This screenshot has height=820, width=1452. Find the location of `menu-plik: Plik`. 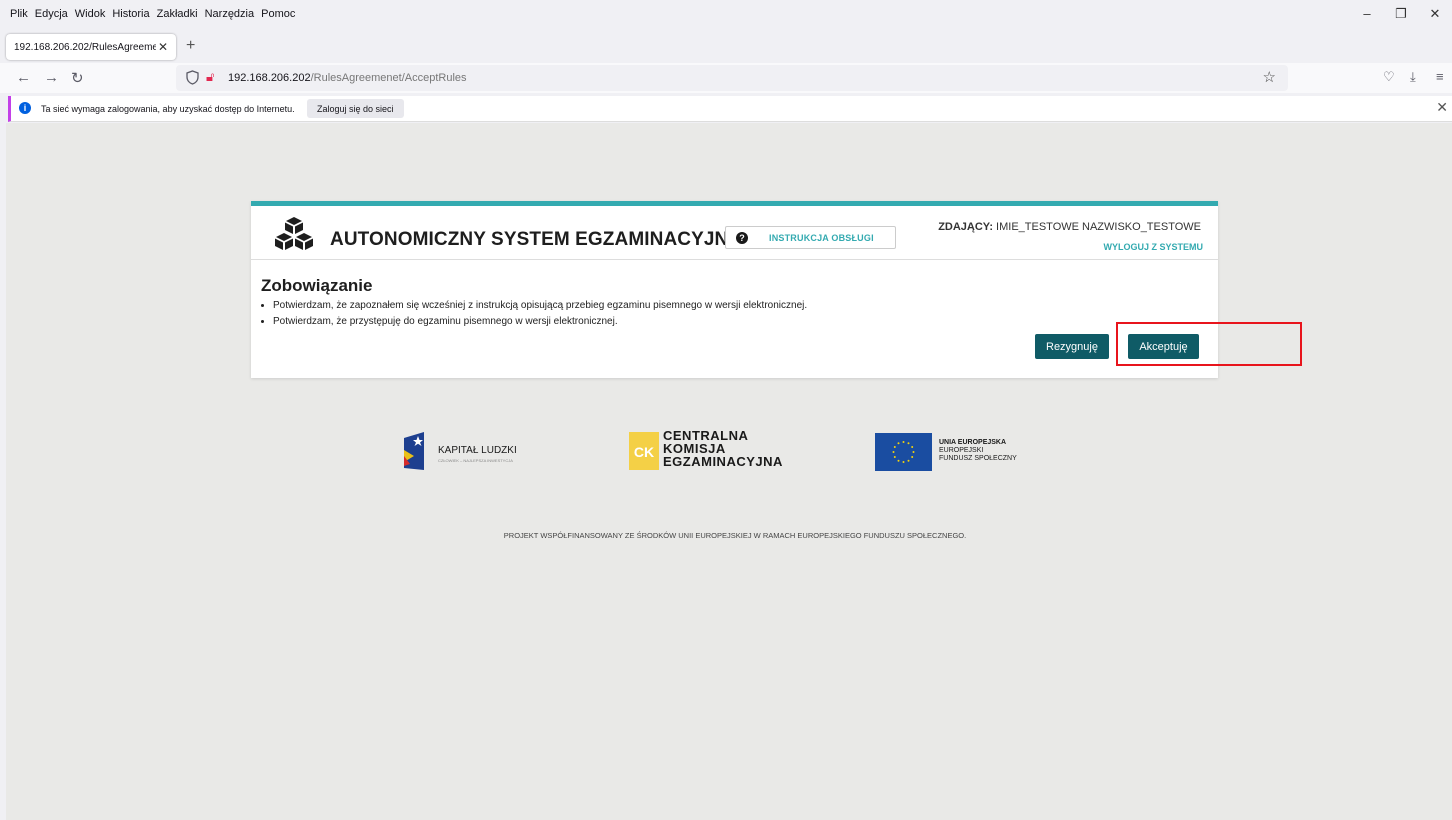

menu-plik: Plik is located at coordinates (19, 14).